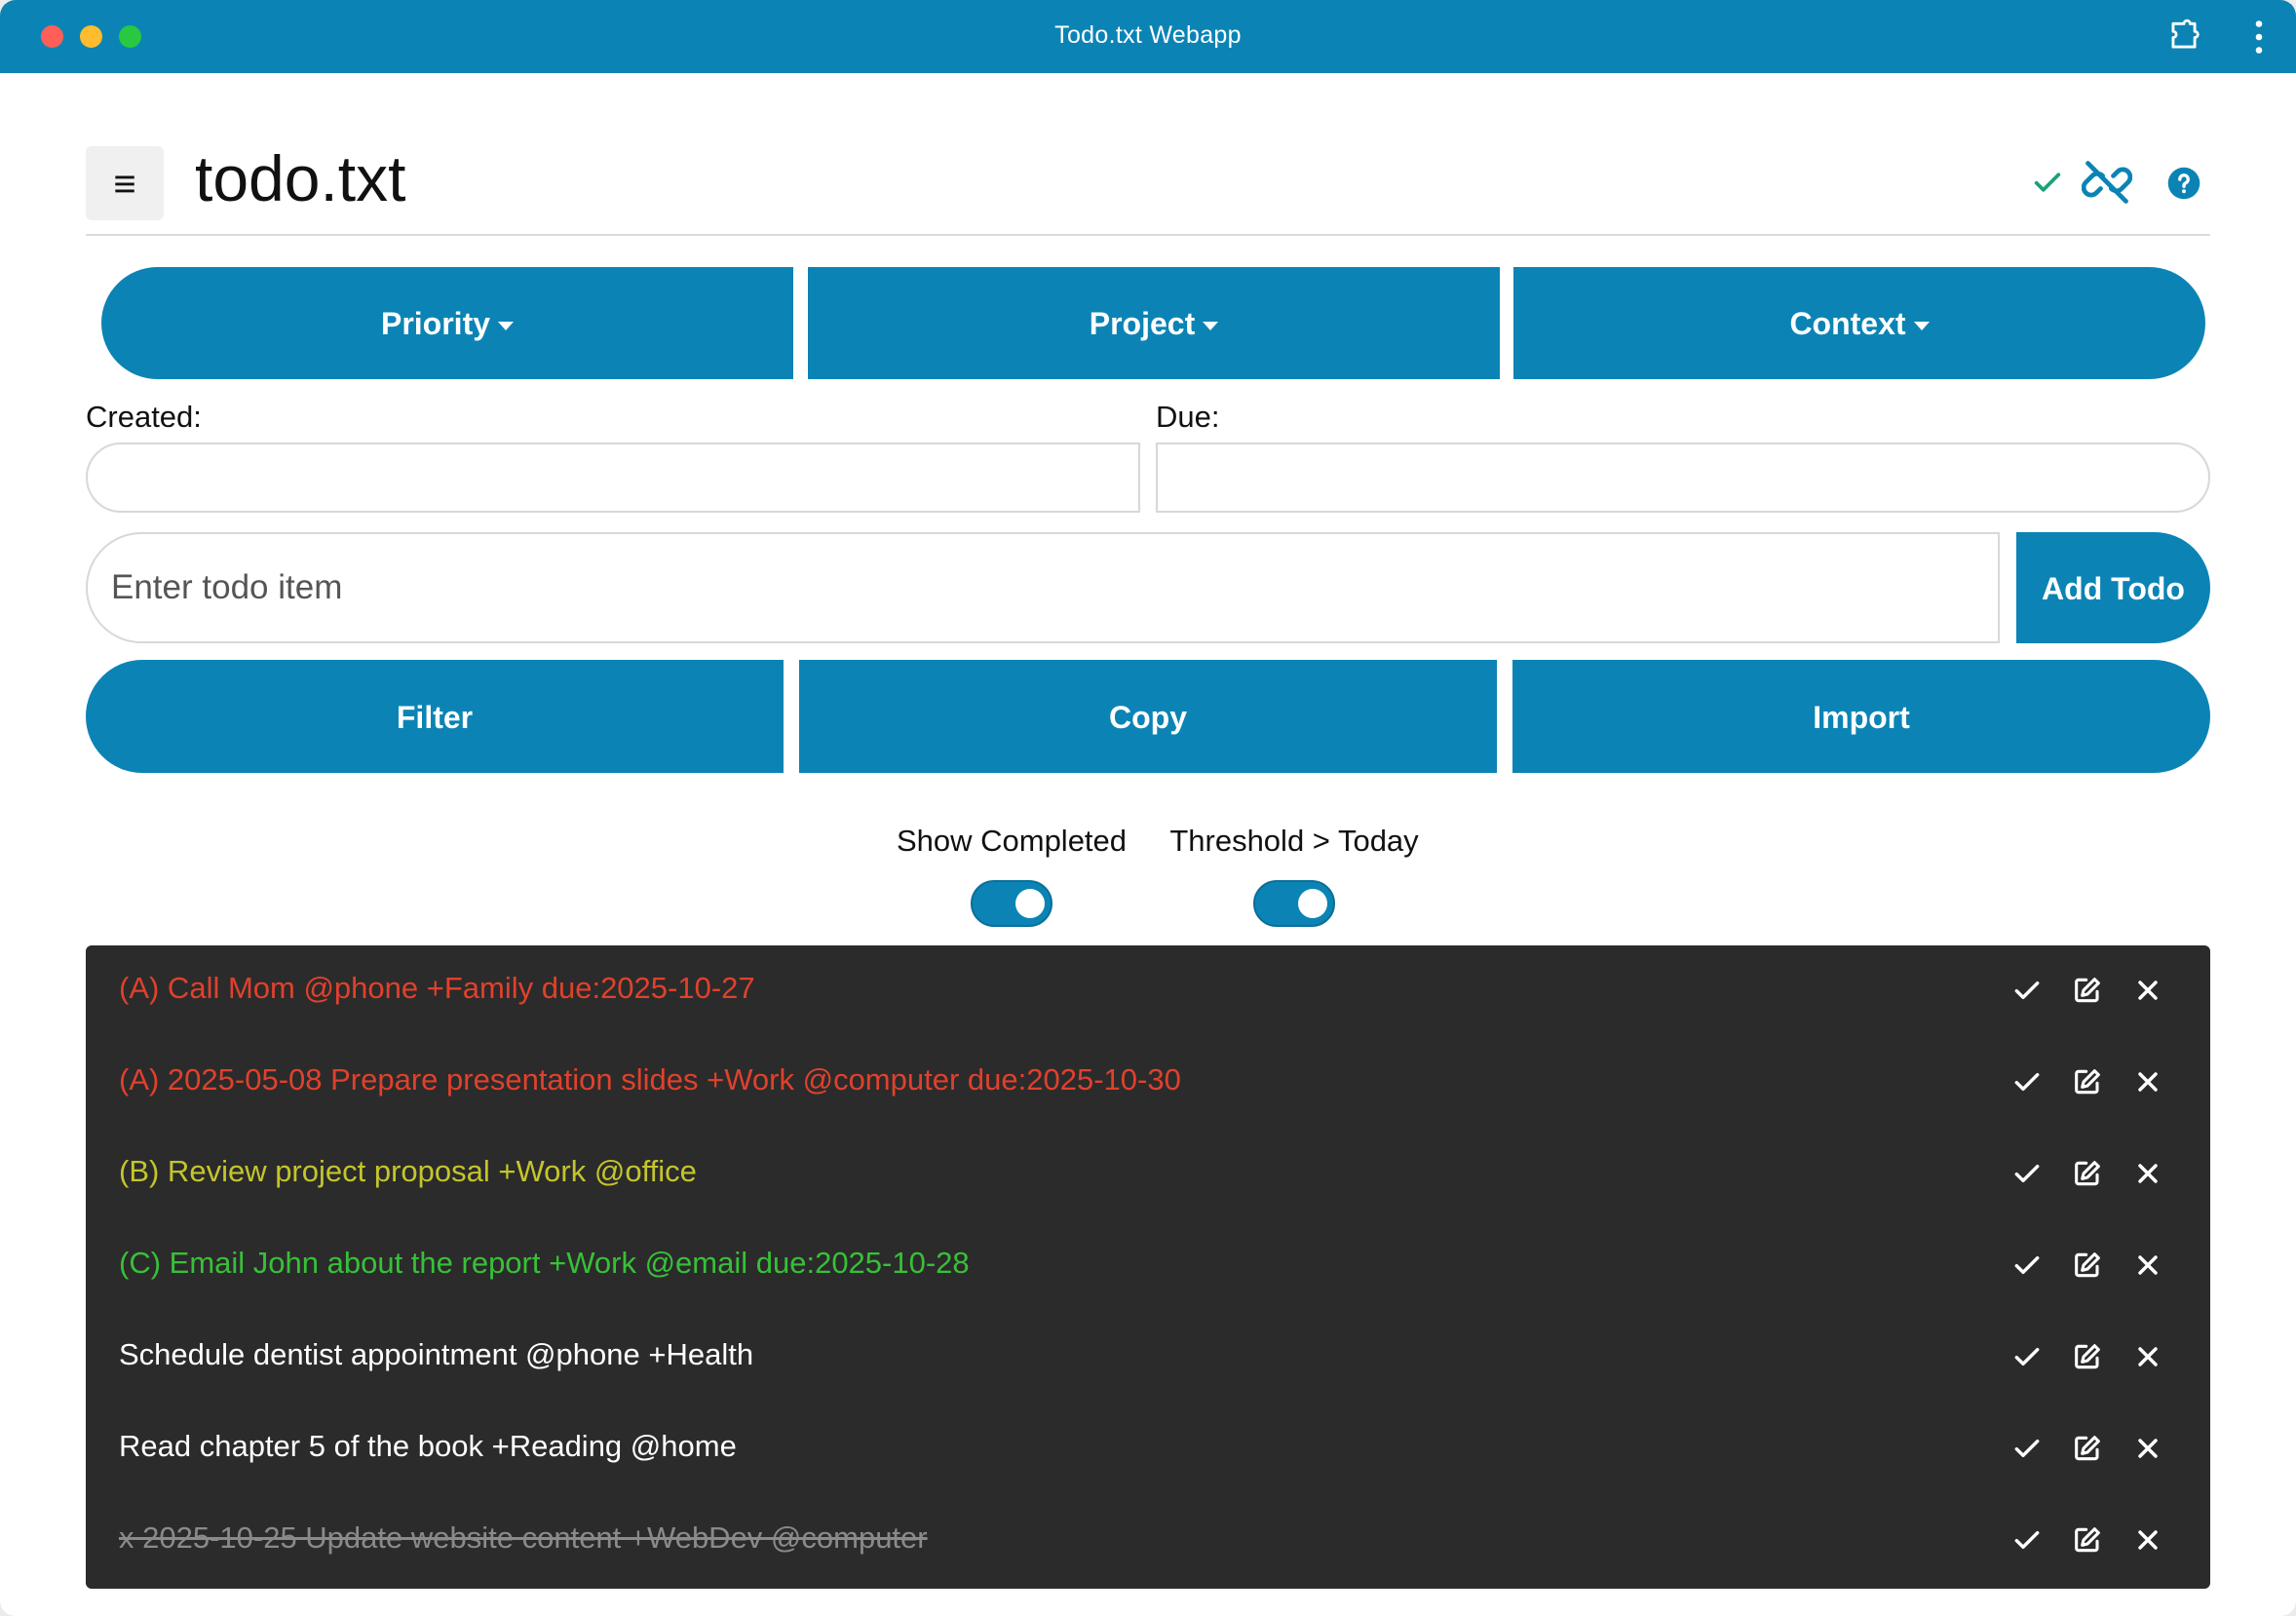 Image resolution: width=2296 pixels, height=1616 pixels. I want to click on priority-dropdown: Priority, so click(447, 323).